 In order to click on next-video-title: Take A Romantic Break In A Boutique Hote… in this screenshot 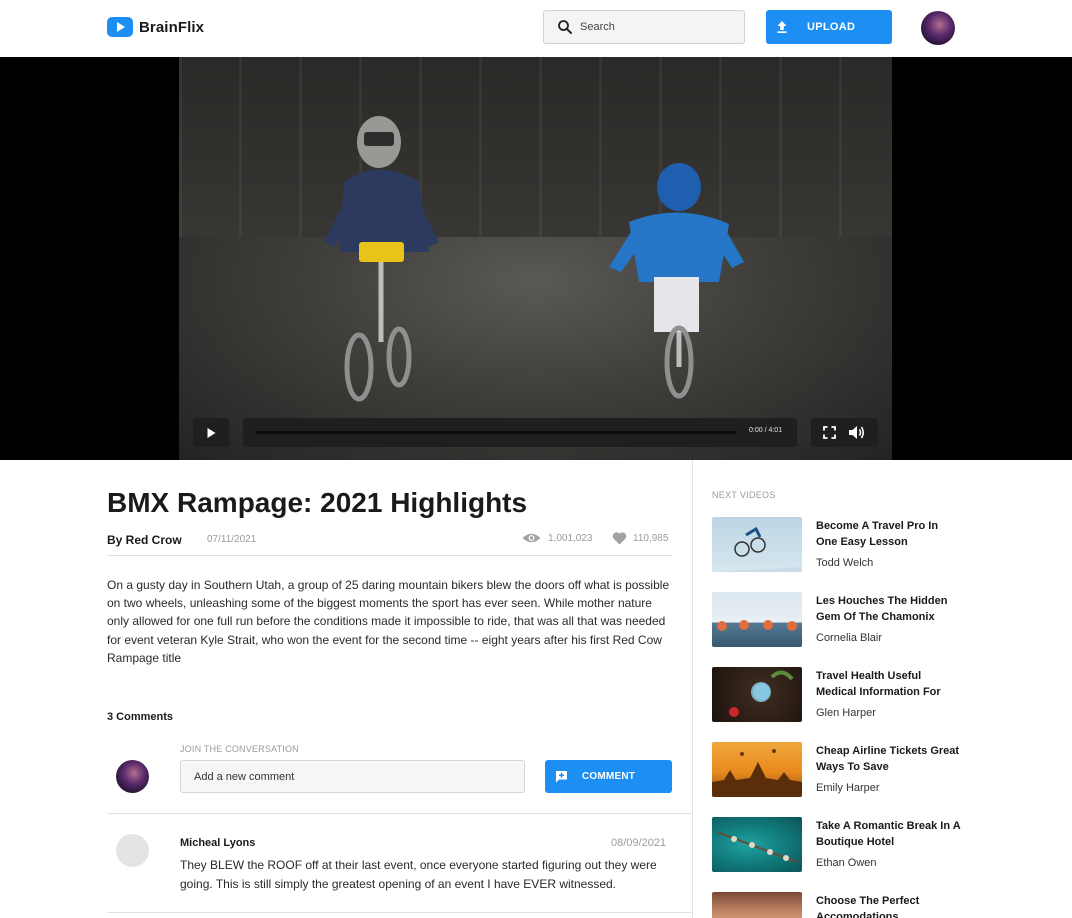, I will do `click(888, 834)`.